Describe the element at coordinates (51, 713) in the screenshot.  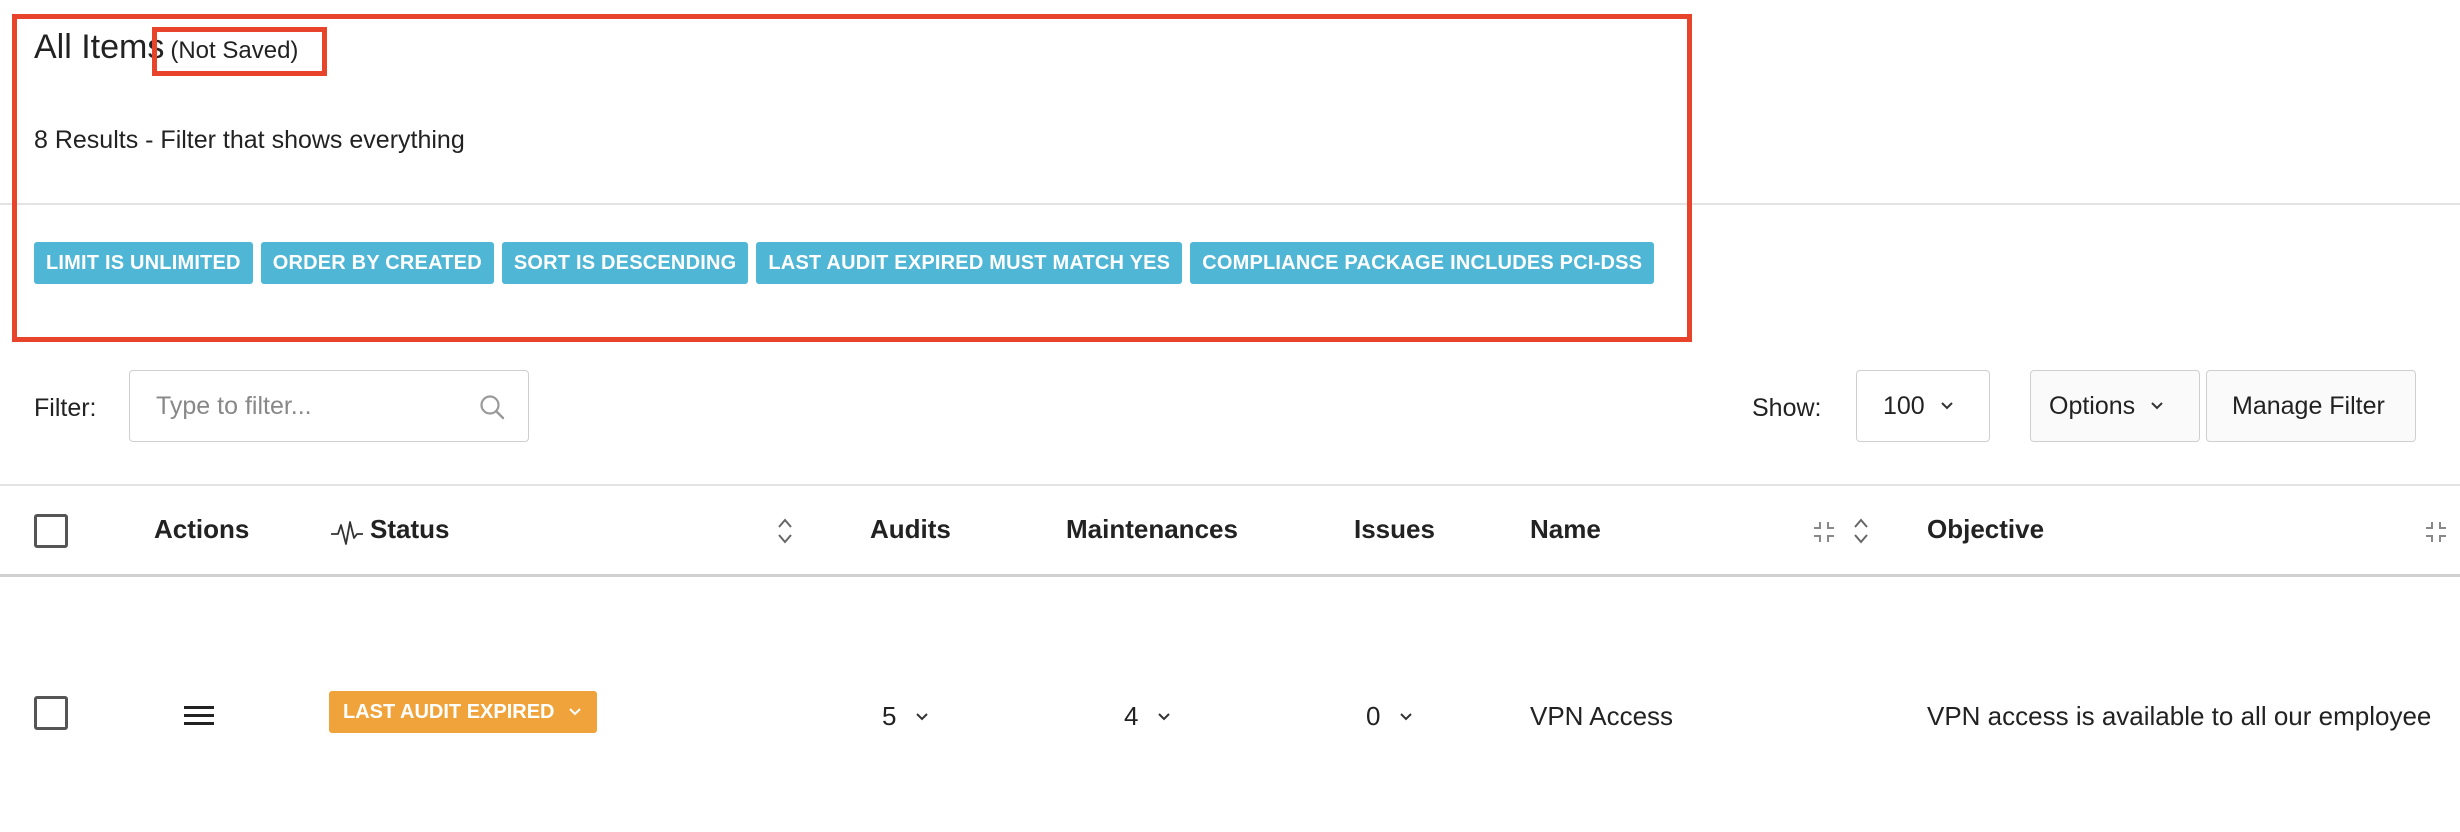
I see `row-checkbox` at that location.